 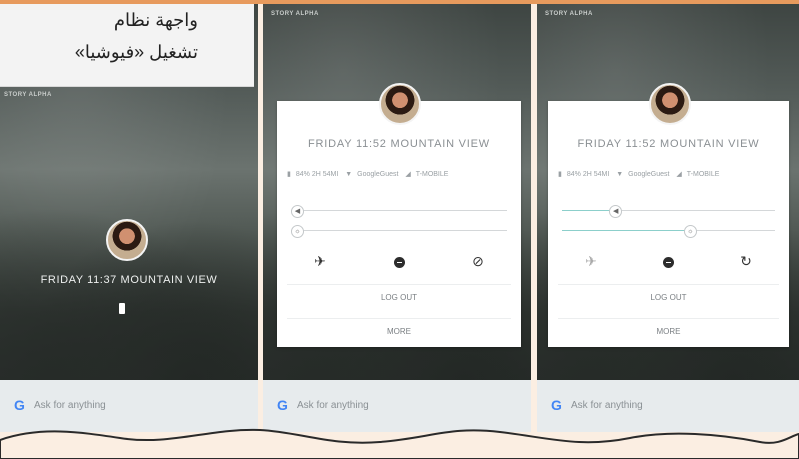 I want to click on quick-toggles: ✈ ⊘, so click(x=399, y=264).